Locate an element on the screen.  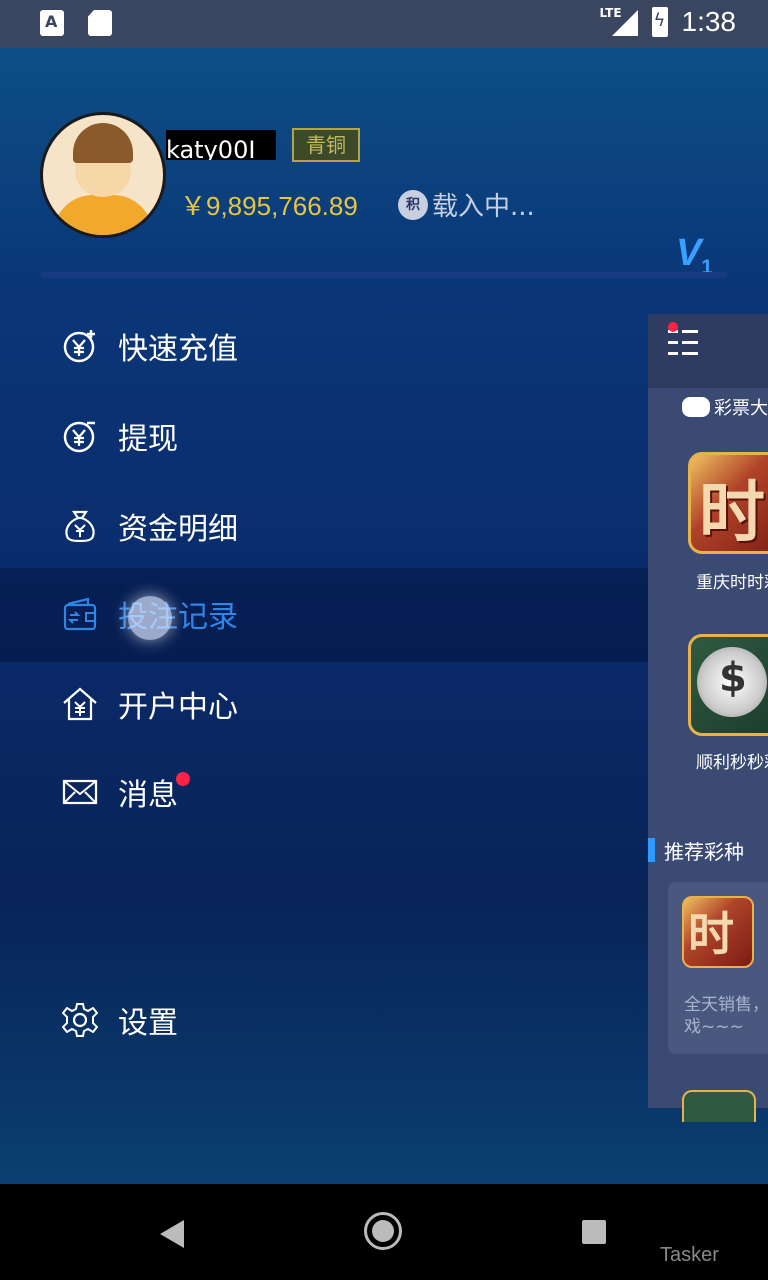
battery-charging-icon is located at coordinates (659, 22).